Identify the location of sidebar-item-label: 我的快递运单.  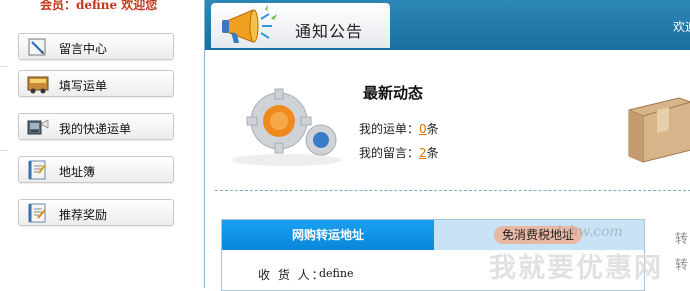
(95, 129).